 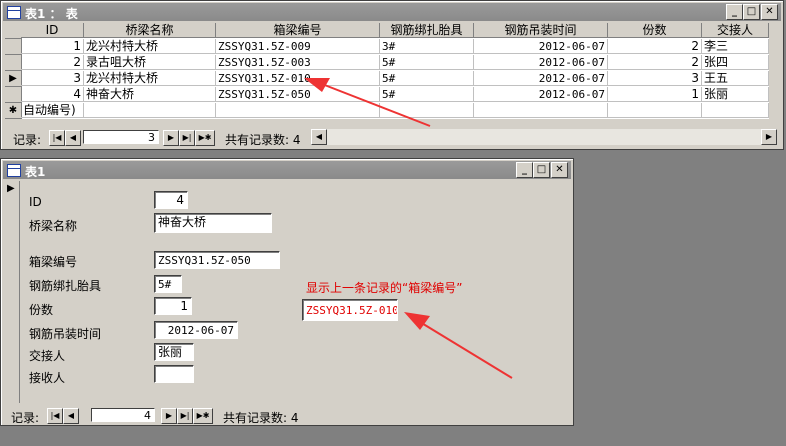 I want to click on select-all-corner, so click(x=13, y=31).